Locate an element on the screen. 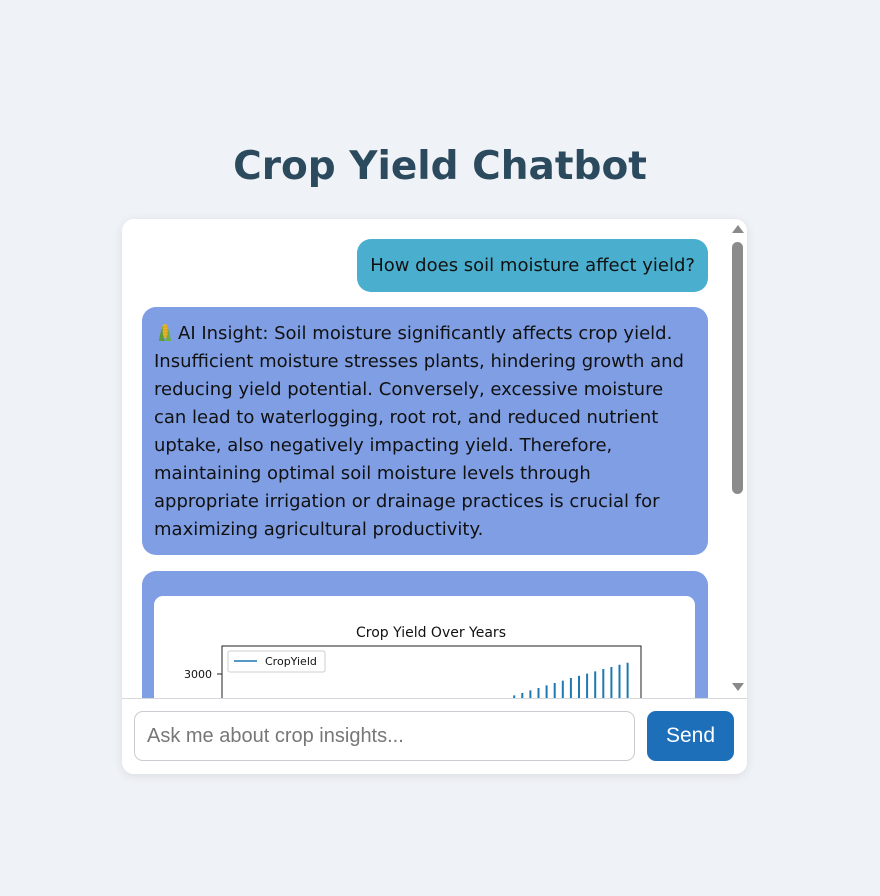 This screenshot has width=880, height=896. bot-chart-message: Crop Yield Over Years 3000 CropYield is located at coordinates (425, 634).